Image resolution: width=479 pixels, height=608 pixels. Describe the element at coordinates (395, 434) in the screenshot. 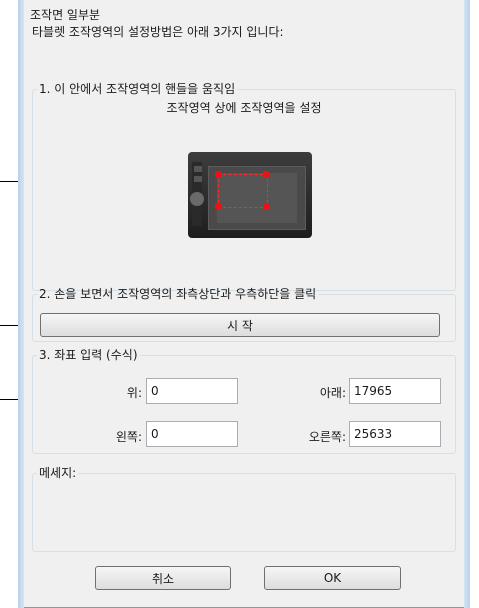

I see `right-input` at that location.